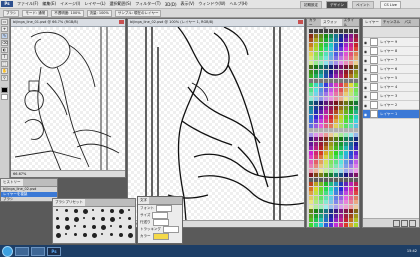 This screenshot has width=420, height=257. I want to click on tab-channels: チャンネル, so click(391, 22).